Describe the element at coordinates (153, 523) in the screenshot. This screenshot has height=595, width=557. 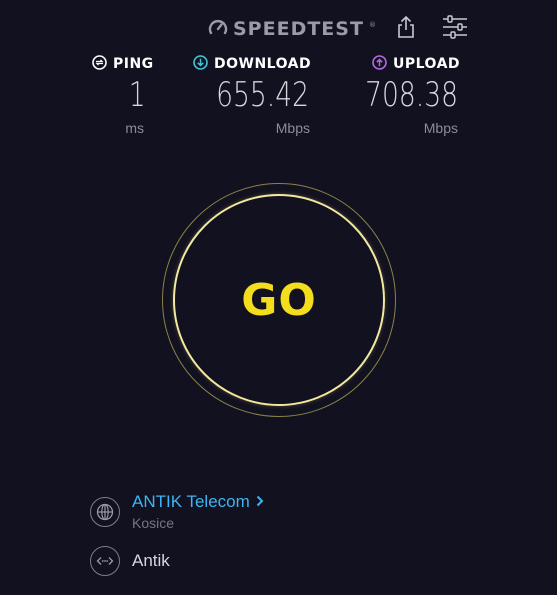
I see `isp-location: Kosice` at that location.